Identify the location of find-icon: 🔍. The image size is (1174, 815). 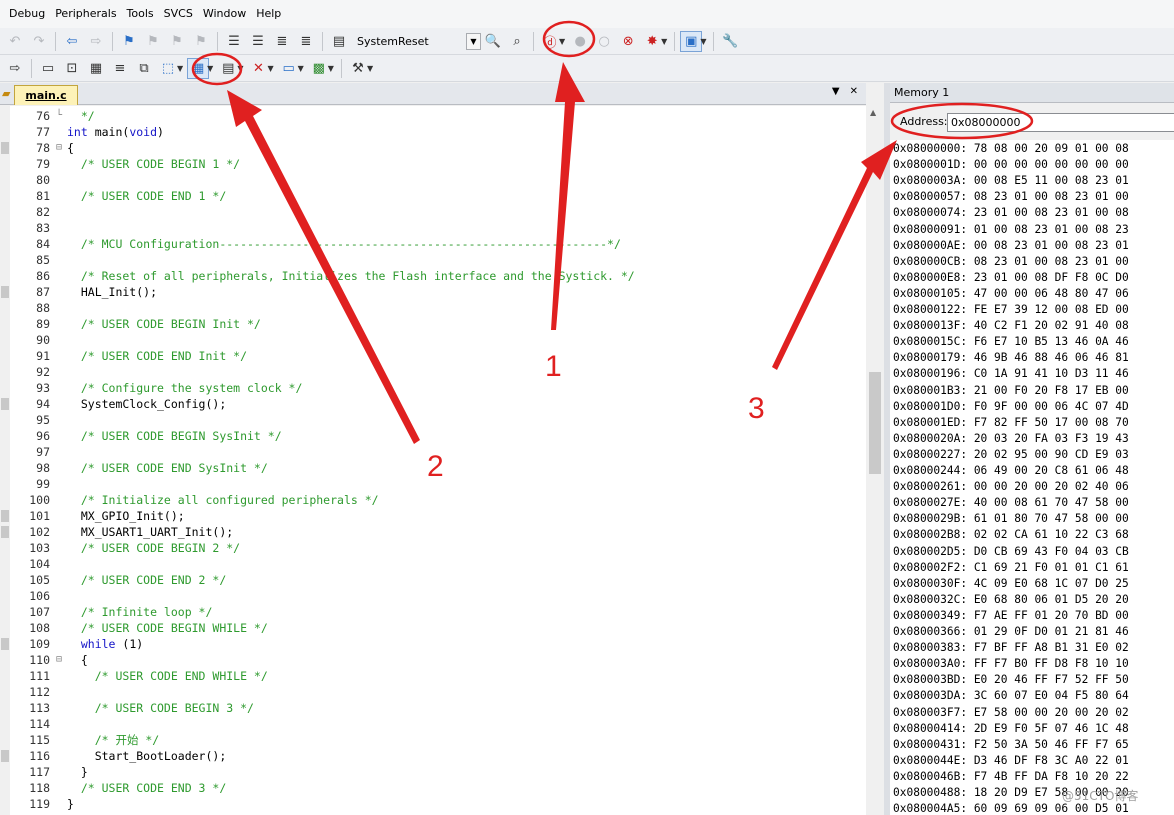
(493, 41).